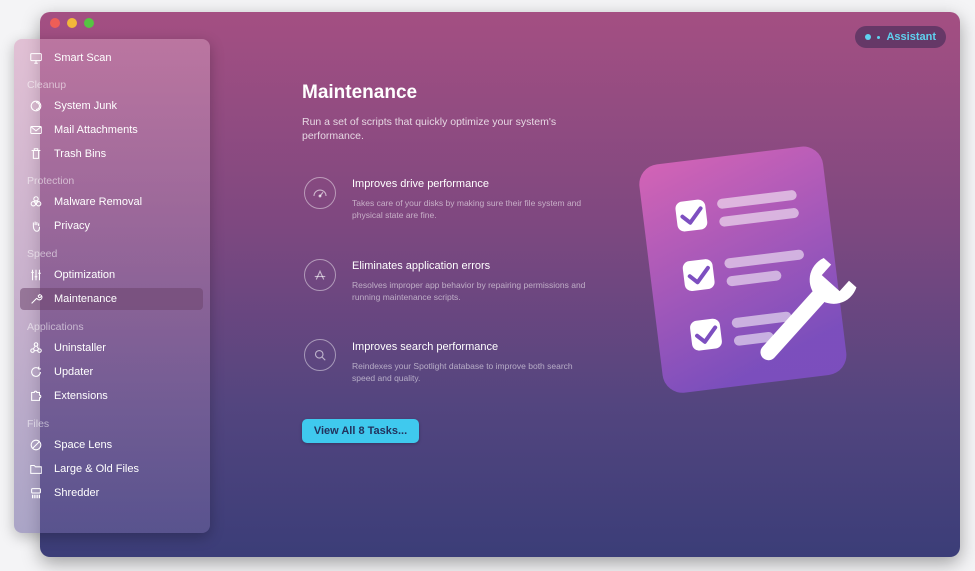  I want to click on sidebar-section-files: Files, so click(38, 424).